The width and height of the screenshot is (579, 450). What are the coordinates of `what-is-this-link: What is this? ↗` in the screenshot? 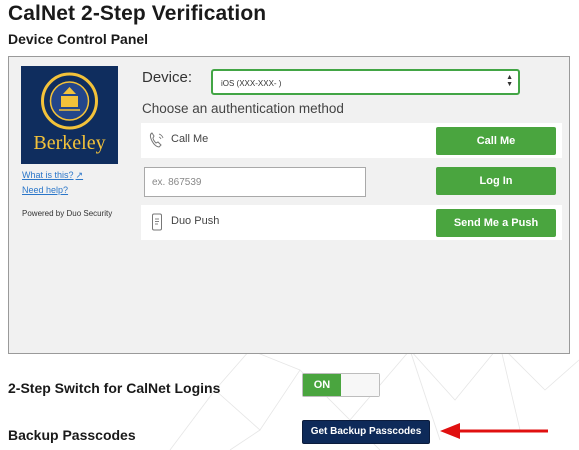 It's located at (52, 175).